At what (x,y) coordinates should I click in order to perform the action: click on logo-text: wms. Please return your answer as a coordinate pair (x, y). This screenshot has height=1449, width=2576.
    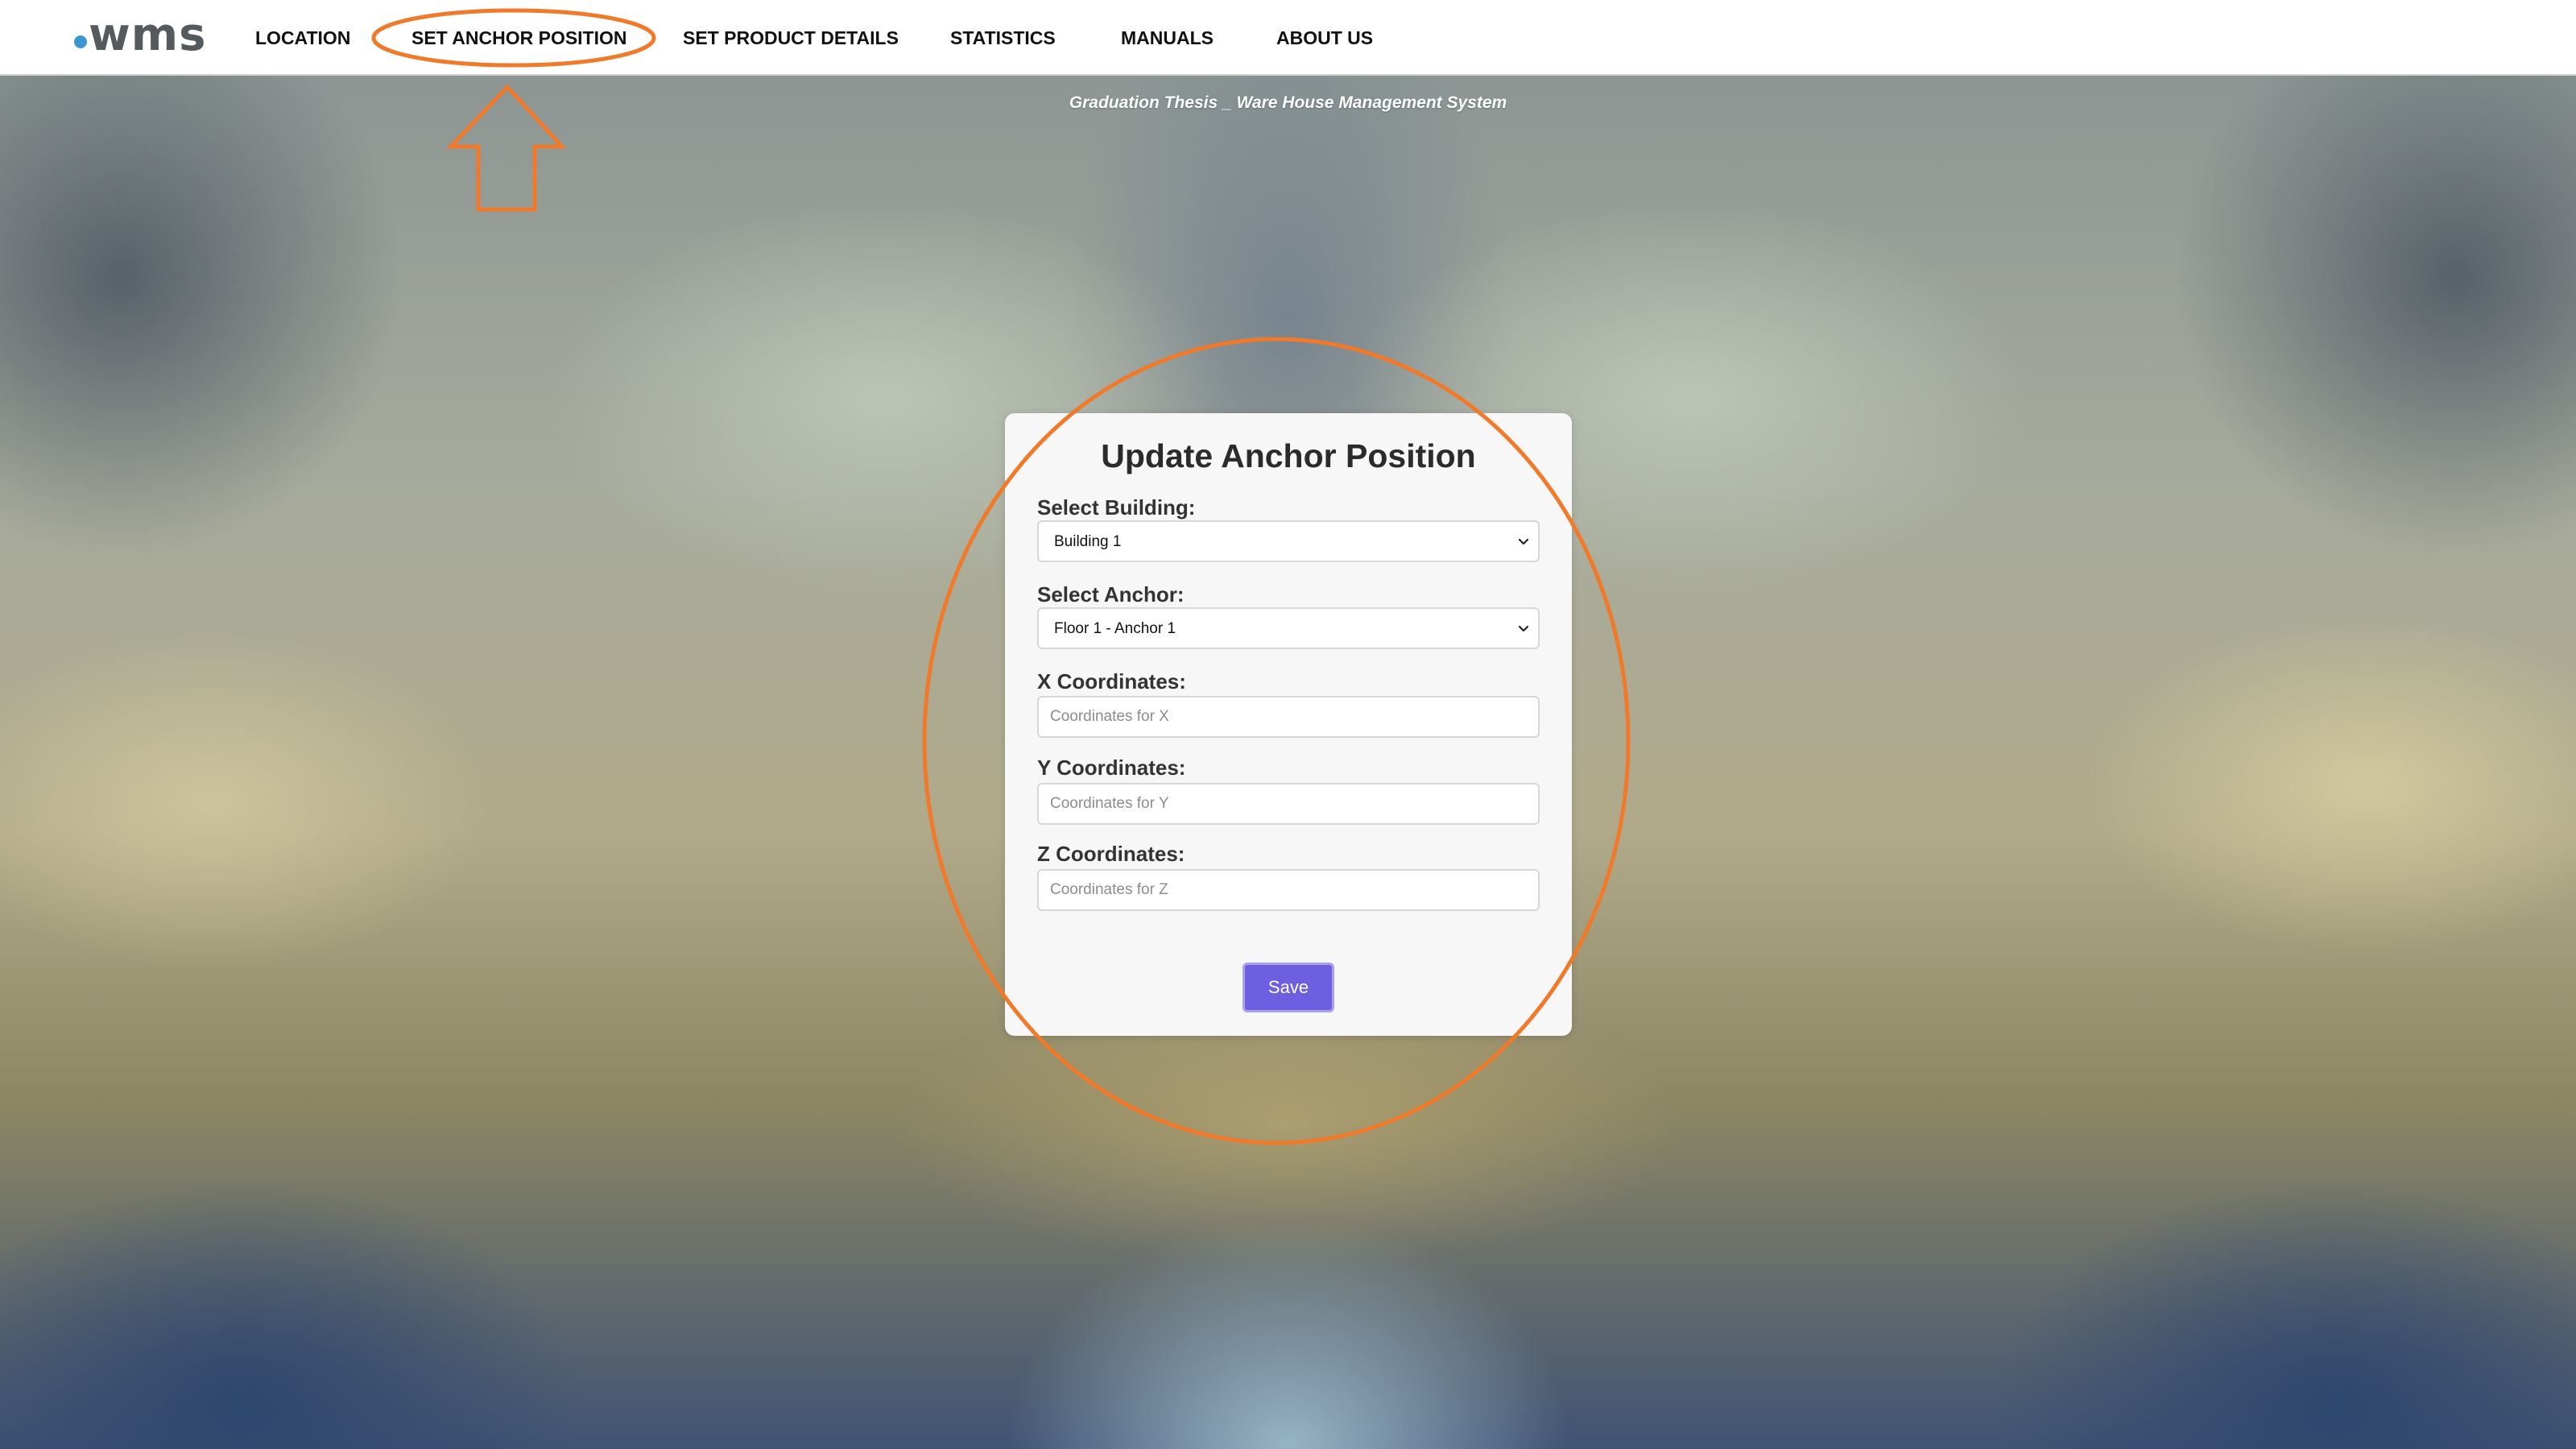
    Looking at the image, I should click on (148, 35).